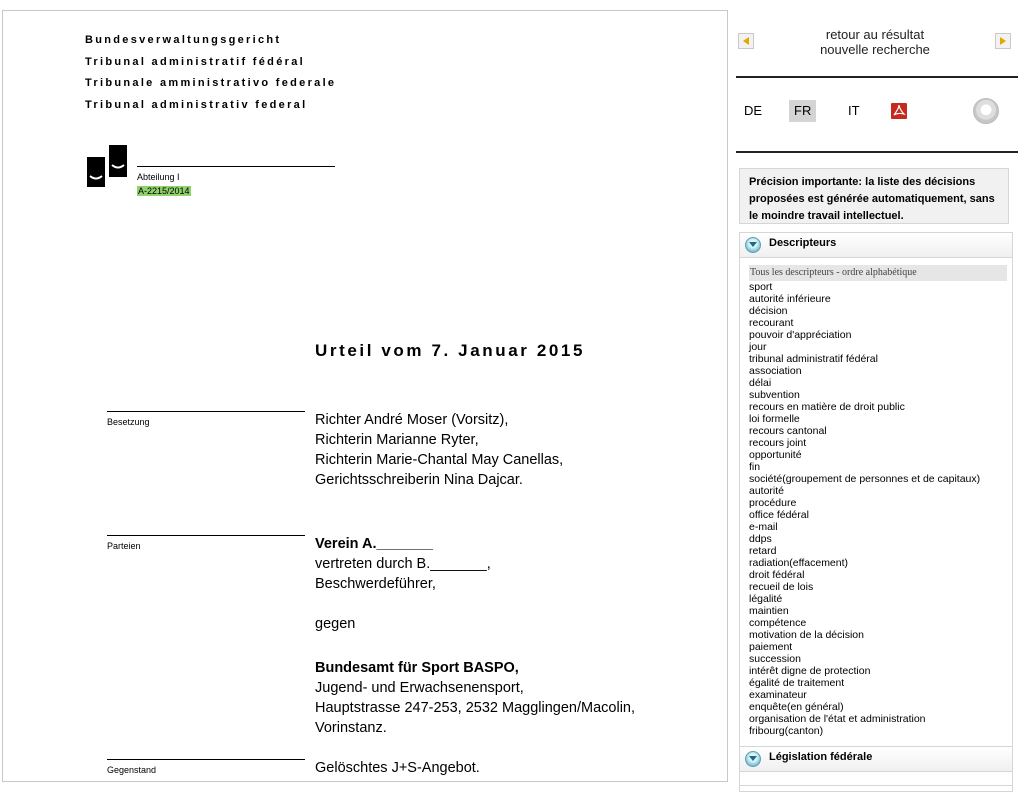 The height and width of the screenshot is (792, 1024). Describe the element at coordinates (109, 169) in the screenshot. I see `court-logo-icon` at that location.